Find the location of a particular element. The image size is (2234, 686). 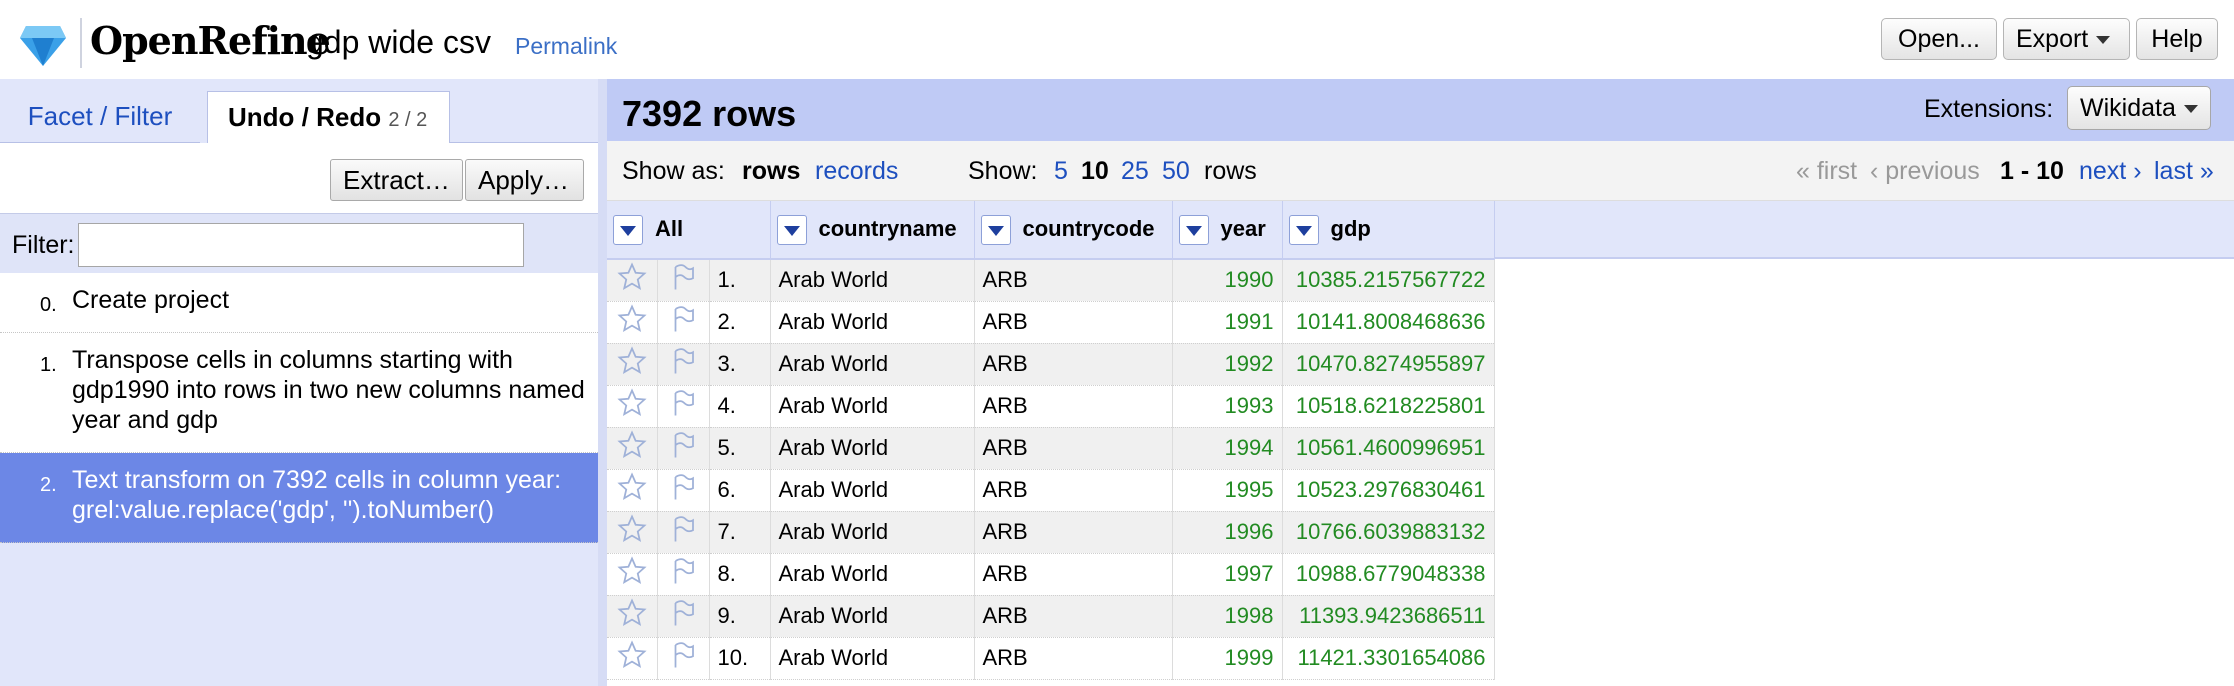

cell-gdp: 10141.8008468636 is located at coordinates (1388, 322).